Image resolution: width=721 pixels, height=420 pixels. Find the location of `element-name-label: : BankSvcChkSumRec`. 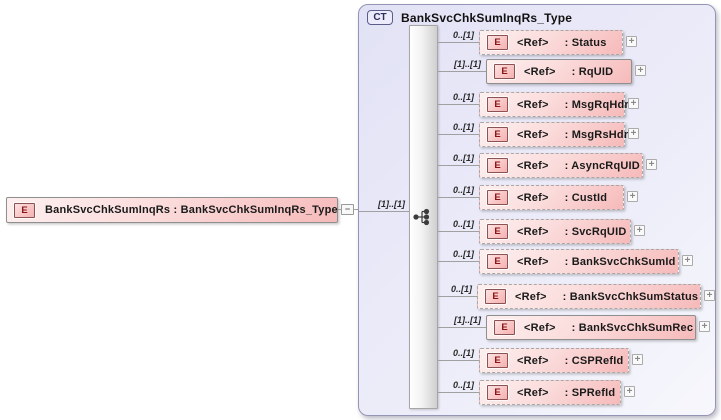

element-name-label: : BankSvcChkSumRec is located at coordinates (632, 327).